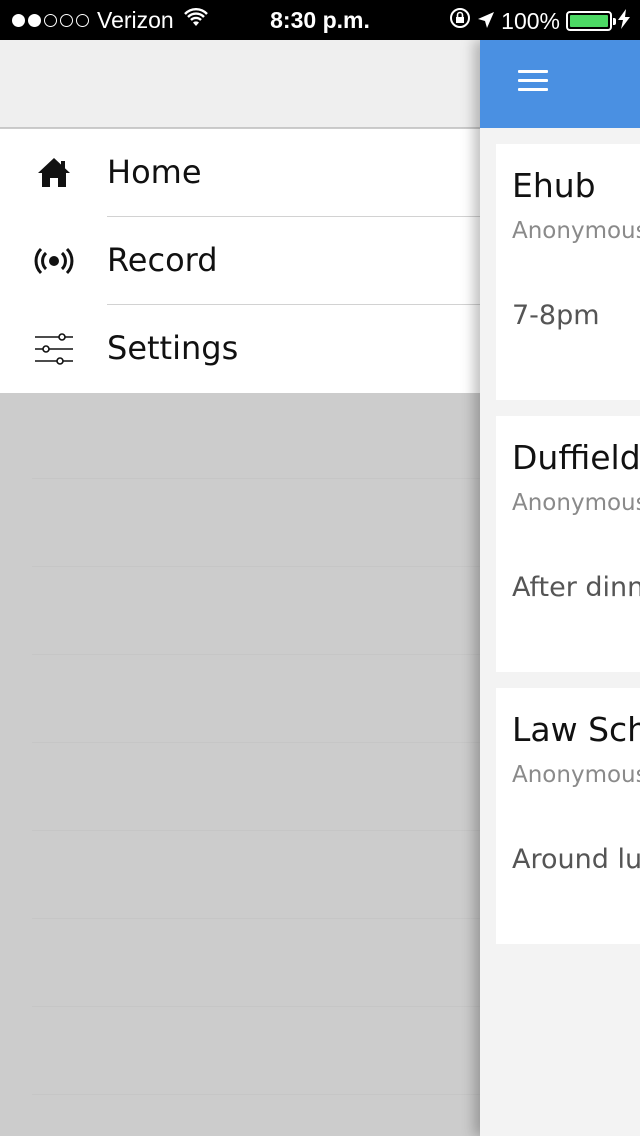 The height and width of the screenshot is (1136, 640). Describe the element at coordinates (240, 173) in the screenshot. I see `drawer-item-home: Home` at that location.